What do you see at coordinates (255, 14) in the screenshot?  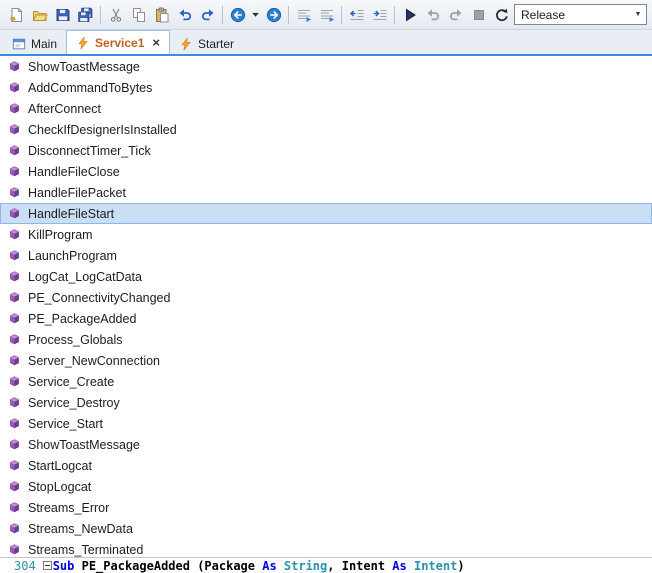 I see `navigate-back-menu-button` at bounding box center [255, 14].